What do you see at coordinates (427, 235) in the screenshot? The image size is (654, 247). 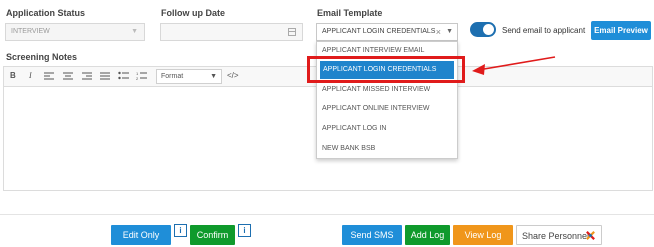 I see `add-log-button: Add Log` at bounding box center [427, 235].